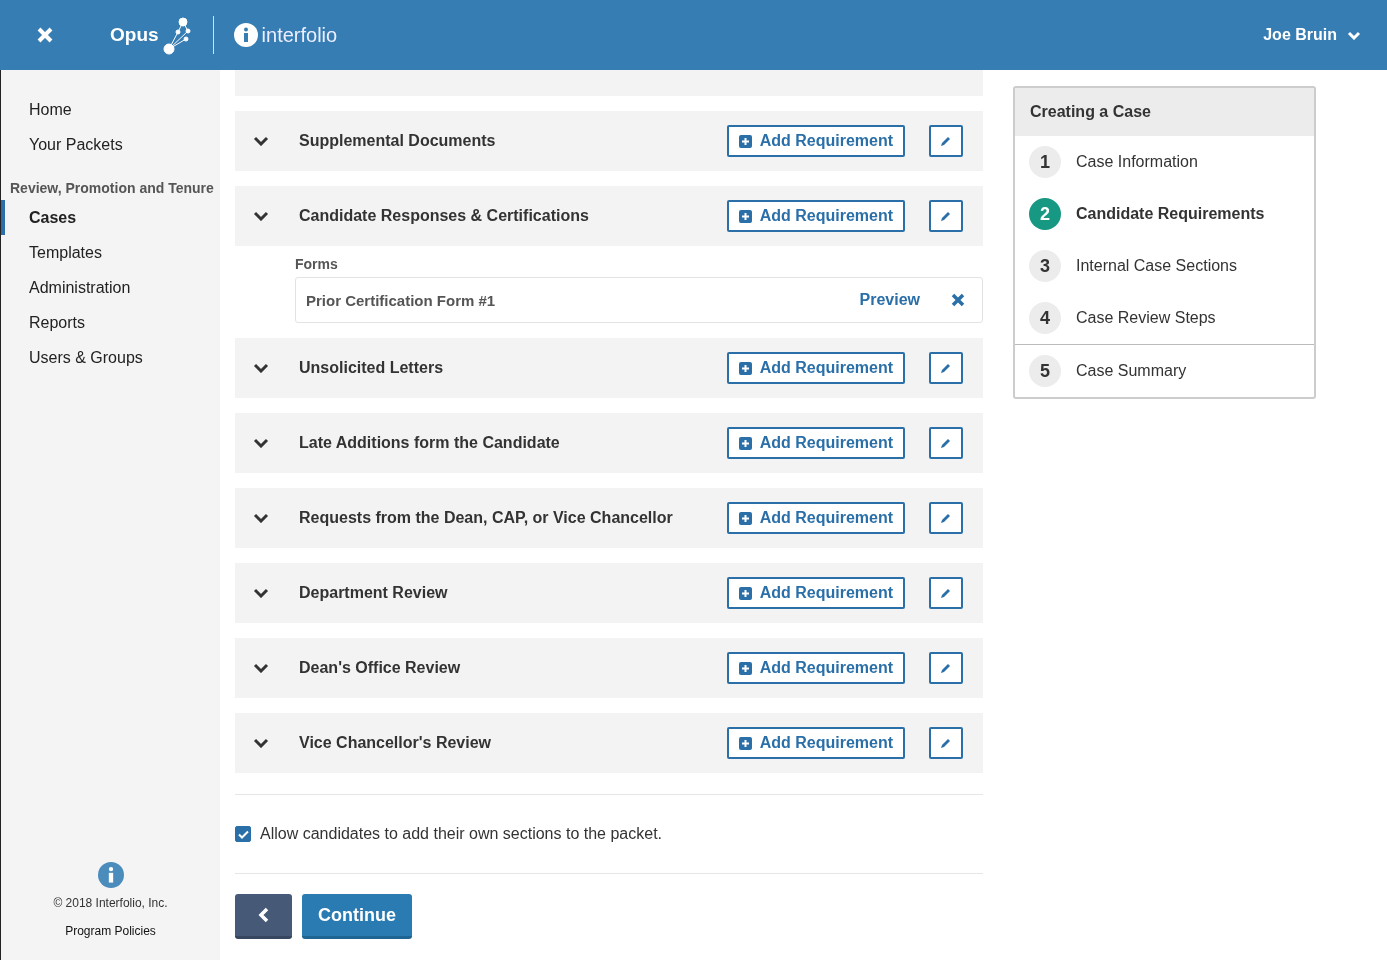 The image size is (1387, 960). Describe the element at coordinates (1045, 371) in the screenshot. I see `step-number: 5` at that location.